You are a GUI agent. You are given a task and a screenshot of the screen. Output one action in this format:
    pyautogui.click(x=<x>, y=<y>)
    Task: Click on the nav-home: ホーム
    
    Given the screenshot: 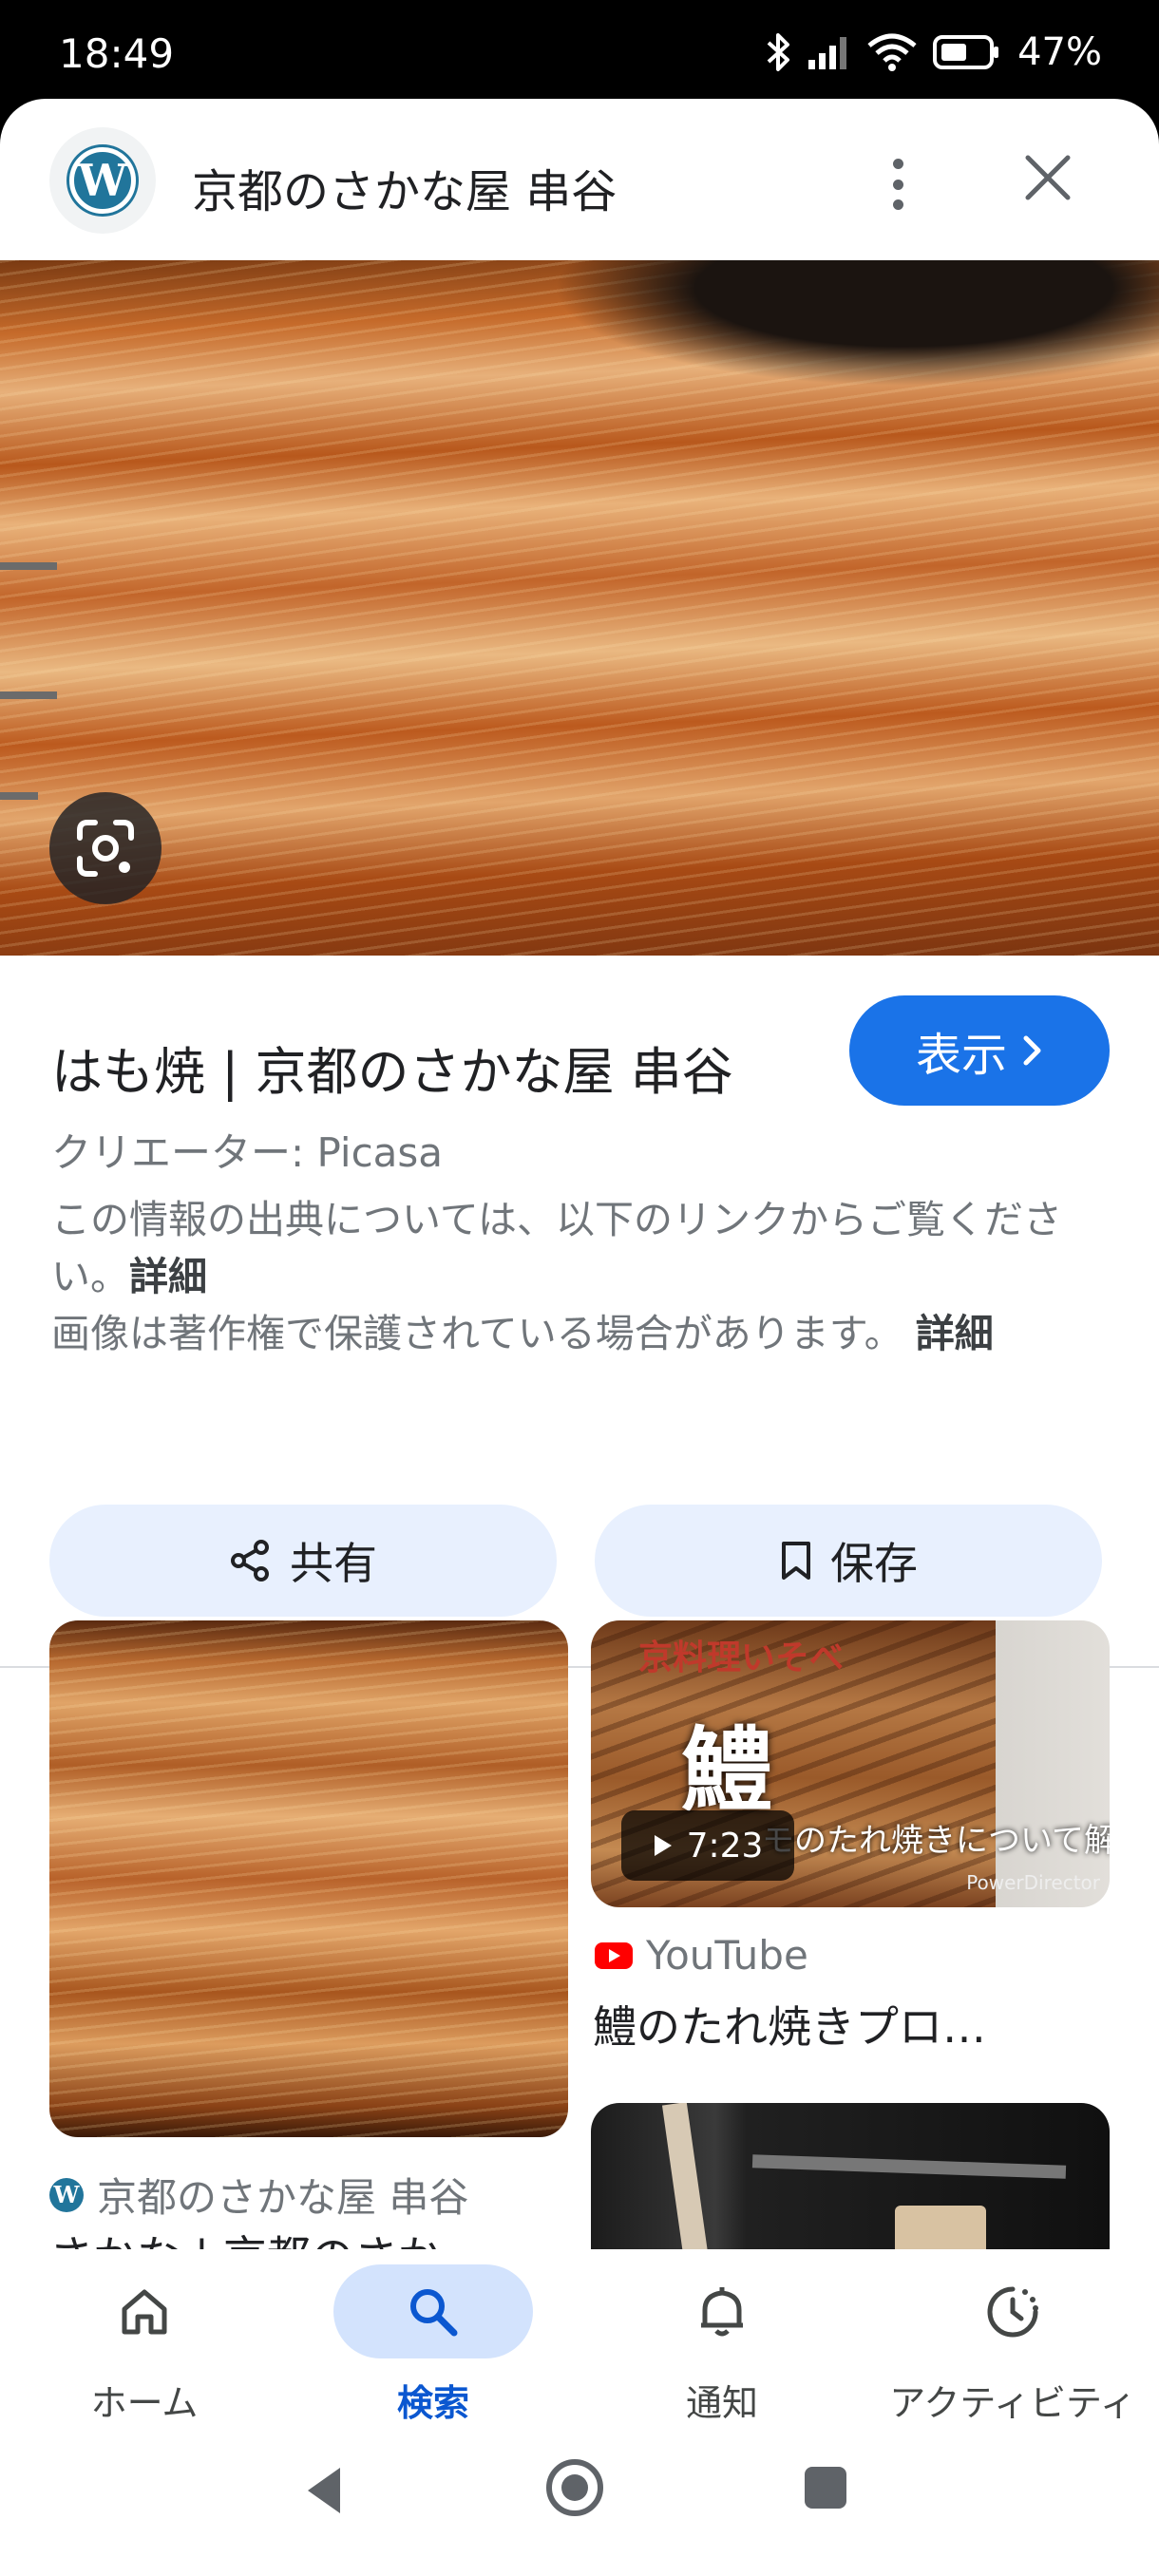 What is the action you would take?
    pyautogui.click(x=144, y=2345)
    